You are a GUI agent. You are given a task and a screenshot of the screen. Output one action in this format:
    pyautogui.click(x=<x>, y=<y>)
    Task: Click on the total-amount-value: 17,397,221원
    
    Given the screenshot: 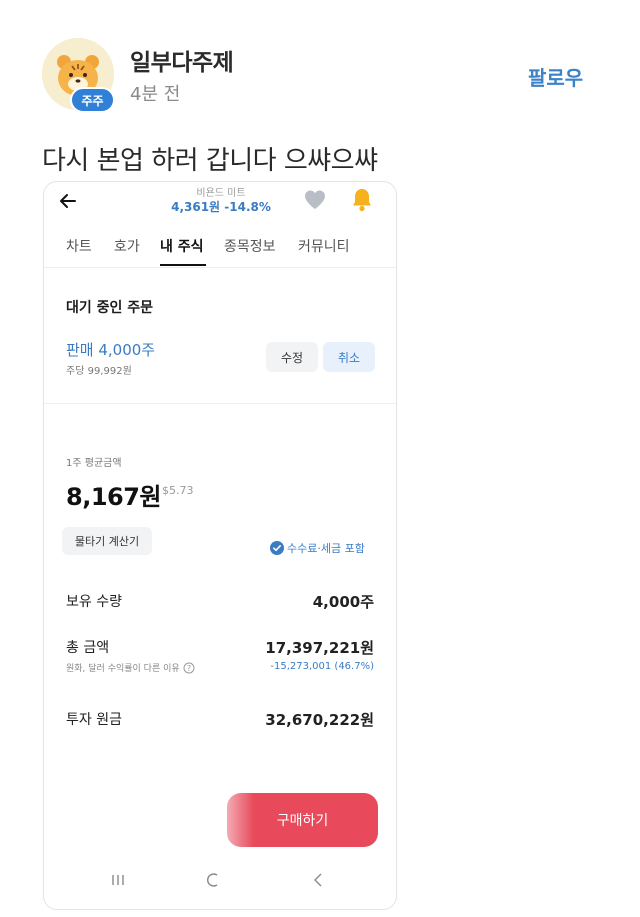 What is the action you would take?
    pyautogui.click(x=319, y=648)
    